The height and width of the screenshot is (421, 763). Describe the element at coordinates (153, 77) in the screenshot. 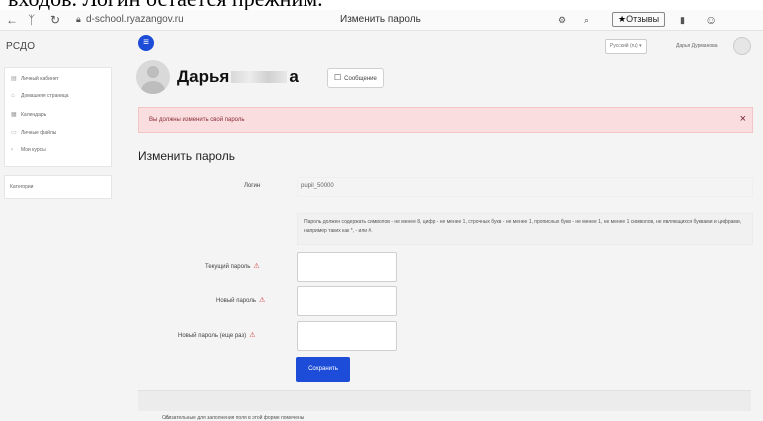

I see `profile-avatar` at that location.